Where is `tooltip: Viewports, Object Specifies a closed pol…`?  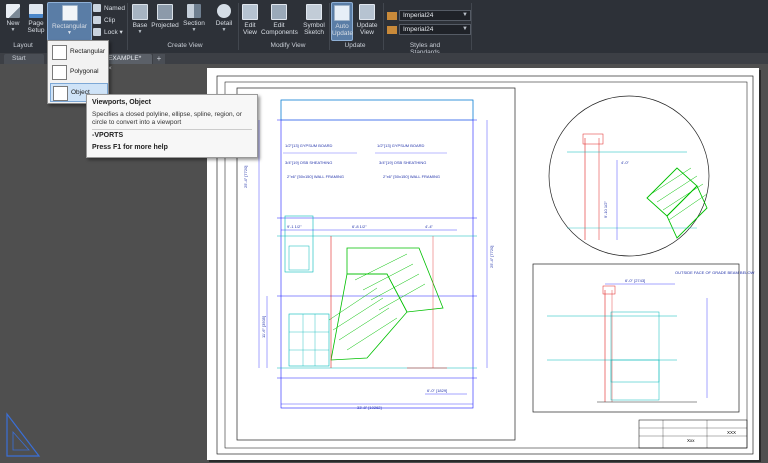
tooltip: Viewports, Object Specifies a closed pol… is located at coordinates (172, 126).